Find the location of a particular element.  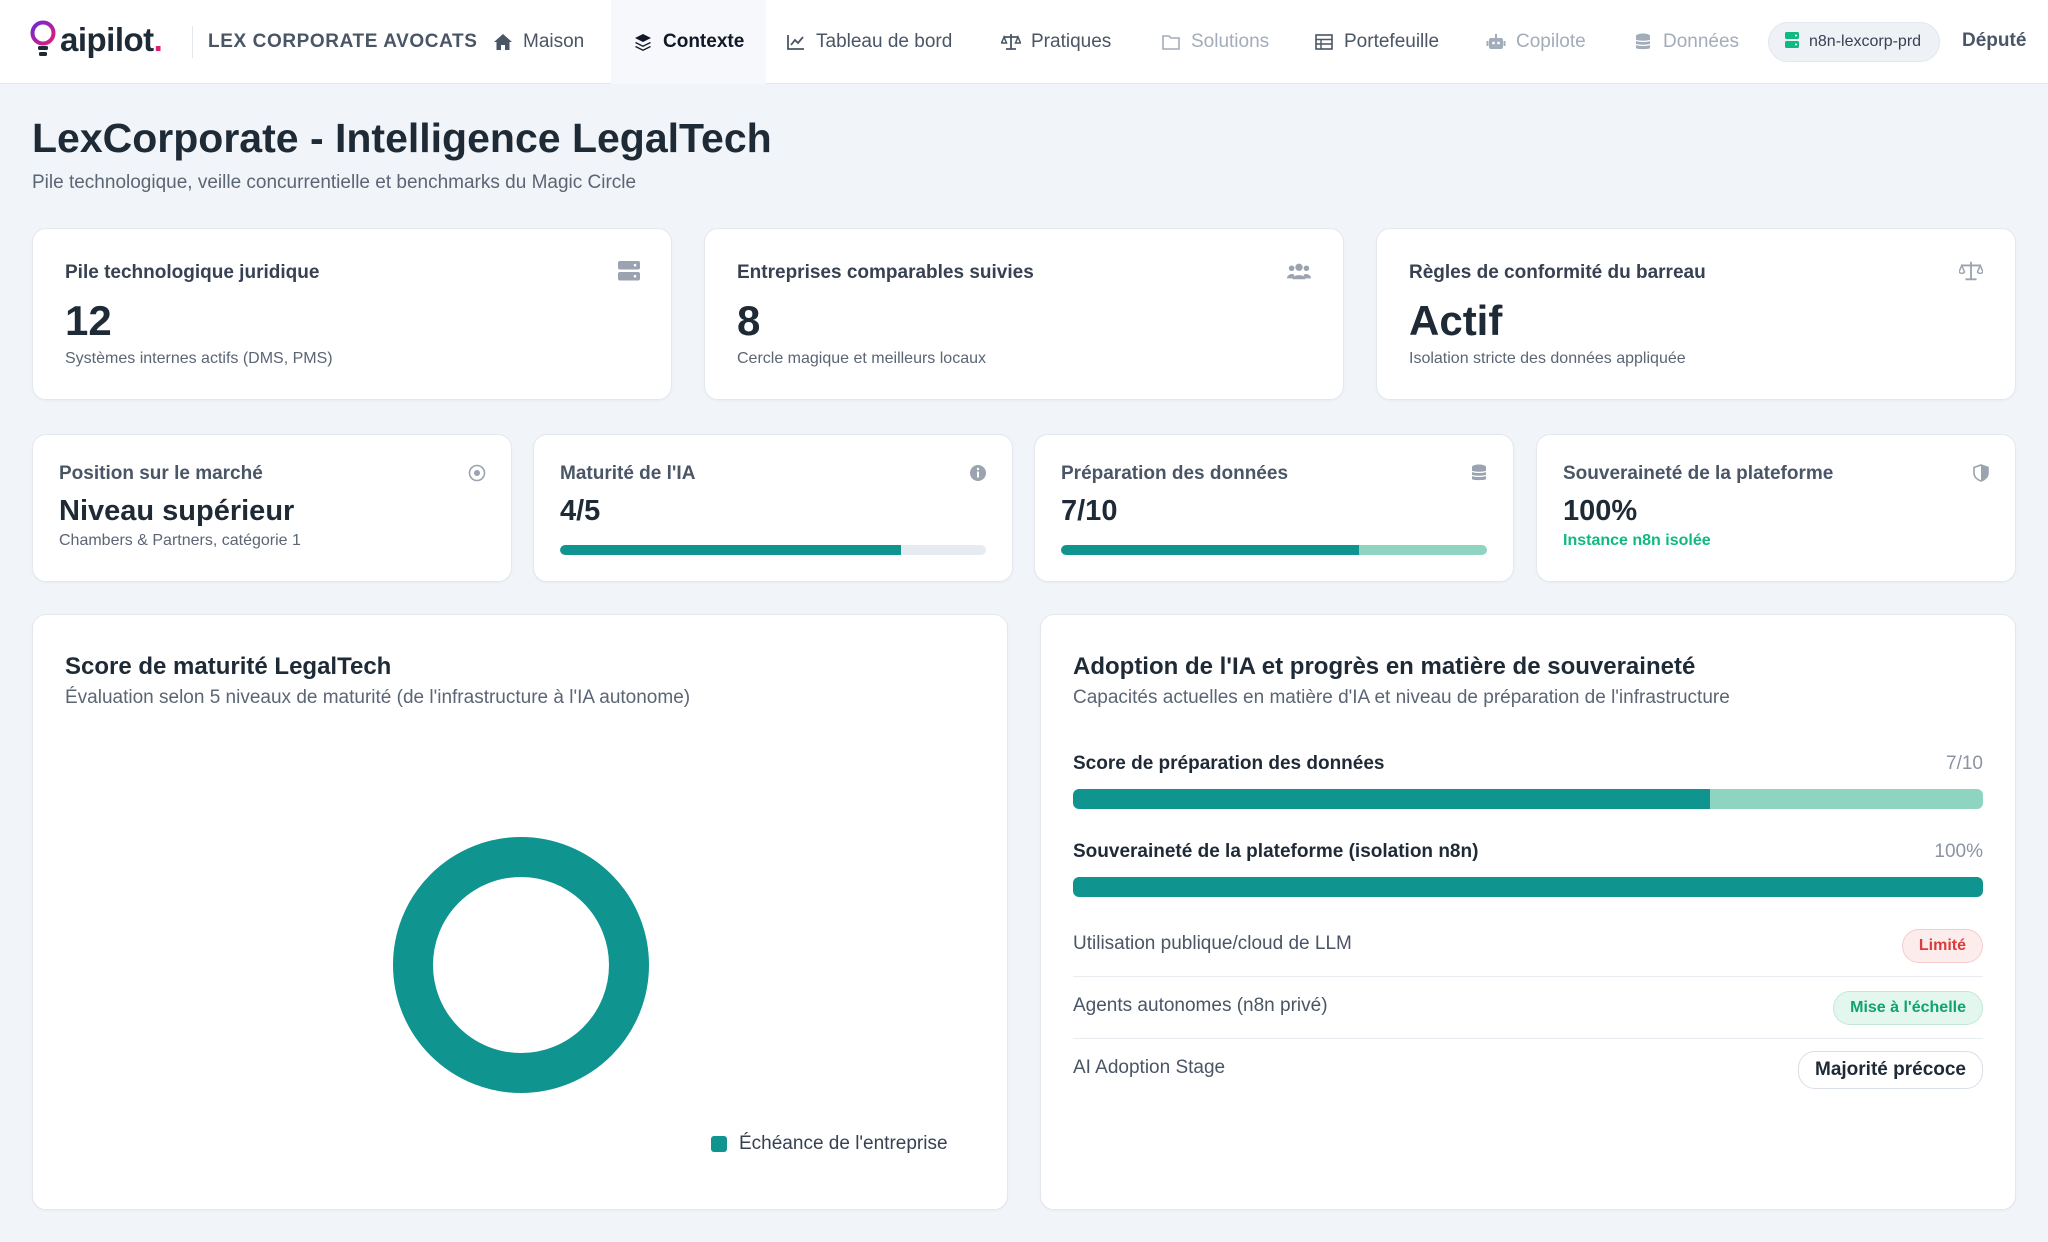

kpi-label: Entreprises comparables suivies is located at coordinates (885, 272).